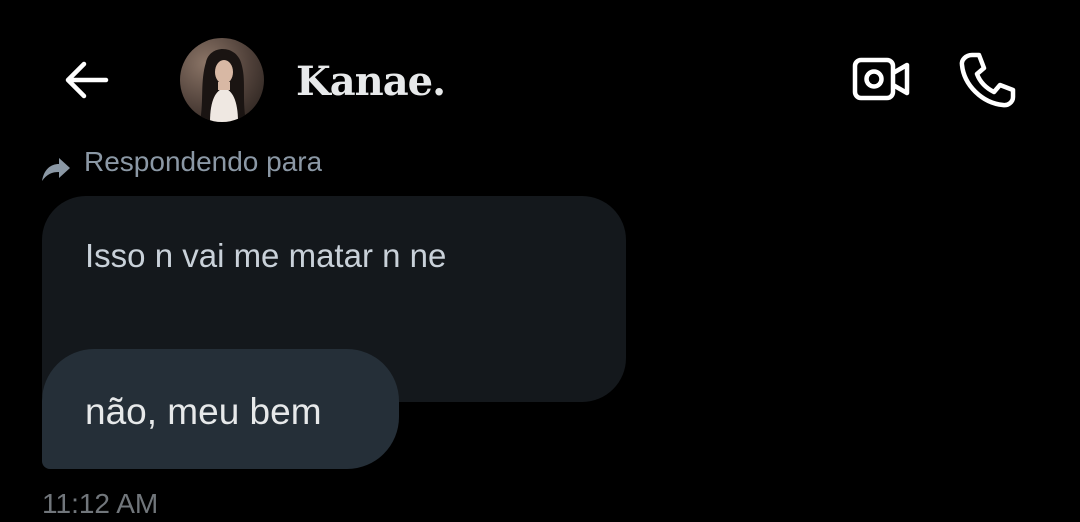 The image size is (1080, 522). I want to click on message-bubble: não, meu bem, so click(220, 409).